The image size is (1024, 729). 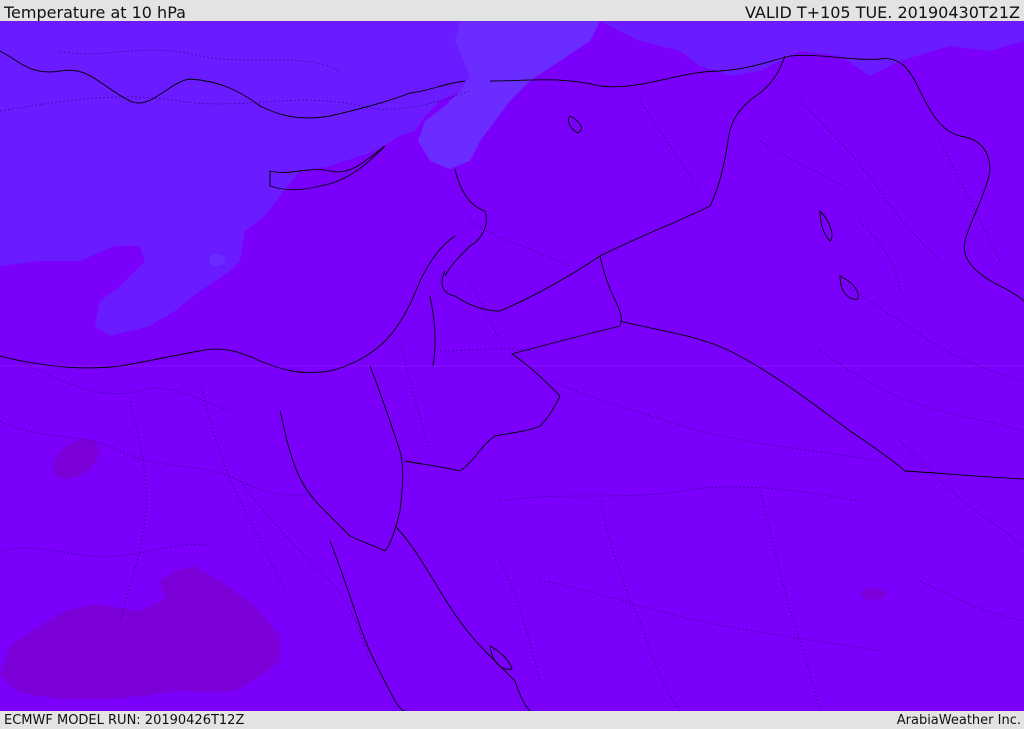 I want to click on cool-patch, so click(x=510, y=41).